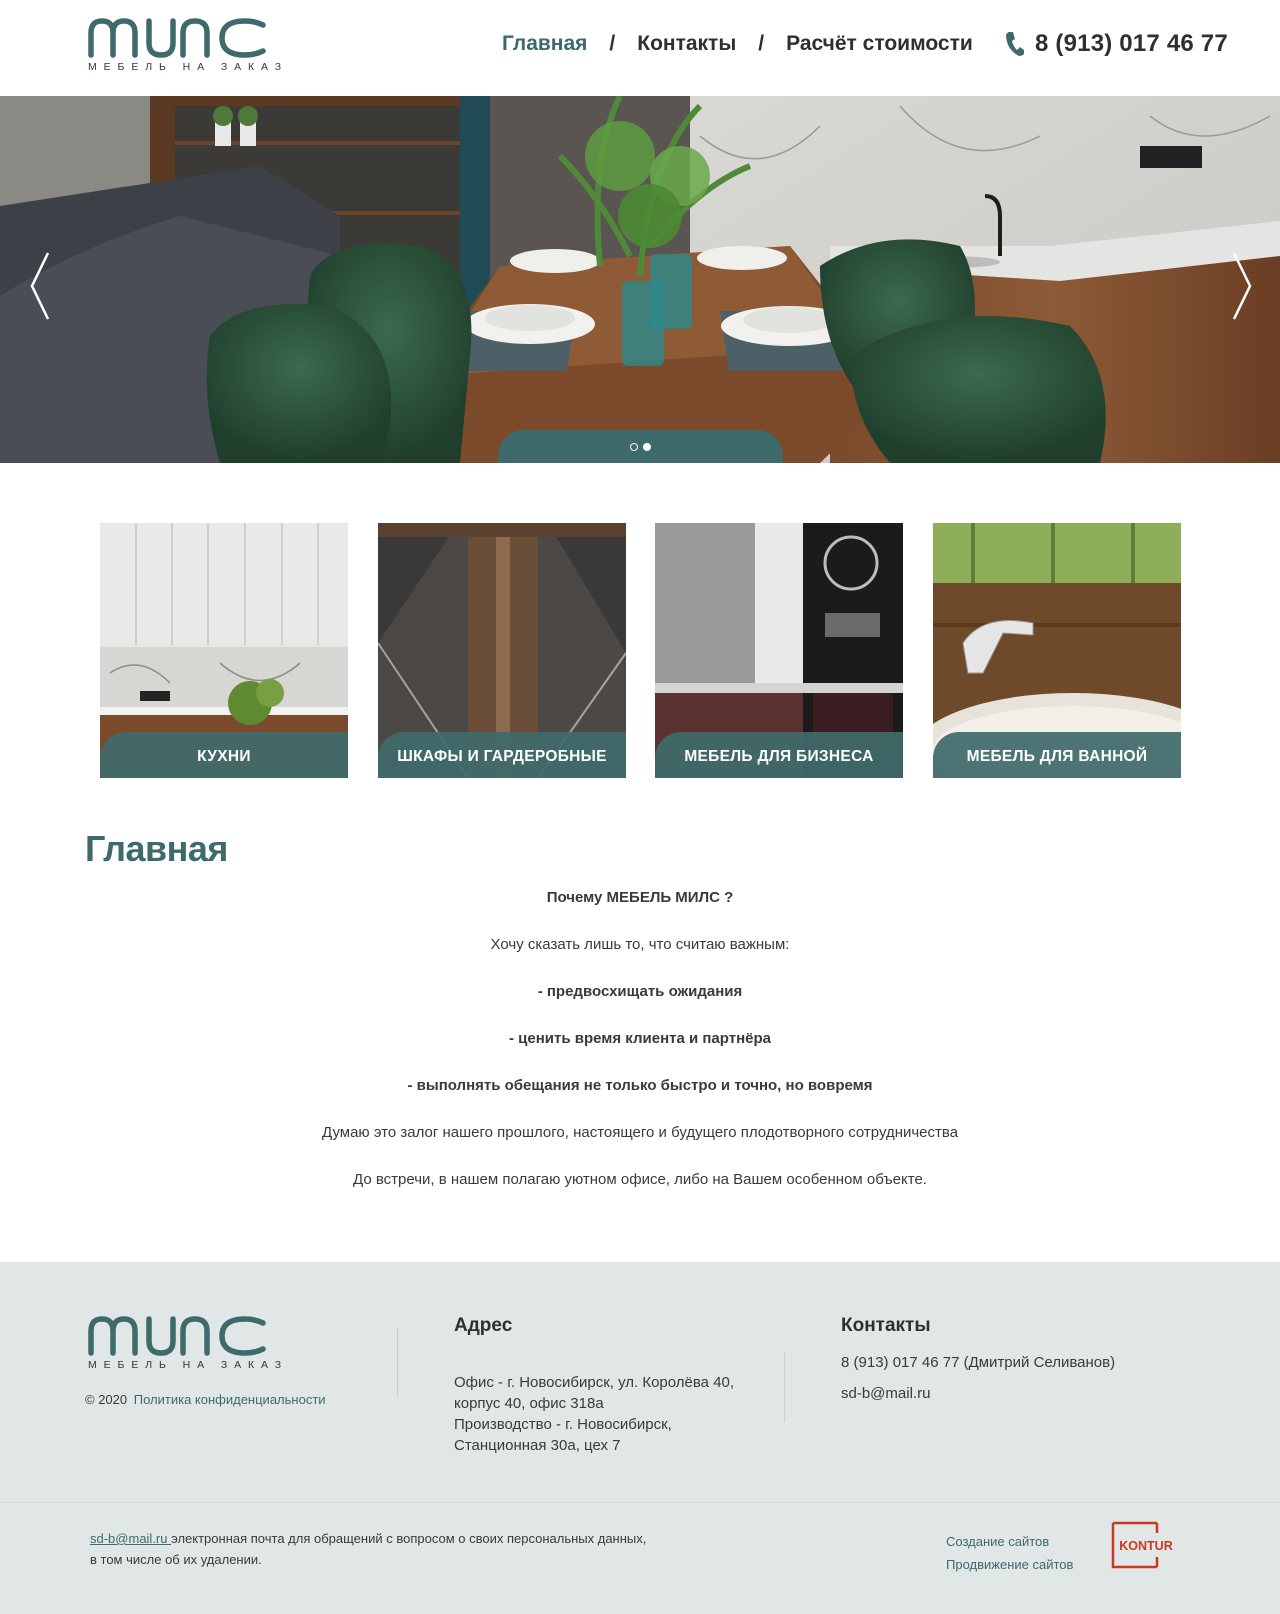  What do you see at coordinates (106, 1399) in the screenshot?
I see `copyright-text: © 2020` at bounding box center [106, 1399].